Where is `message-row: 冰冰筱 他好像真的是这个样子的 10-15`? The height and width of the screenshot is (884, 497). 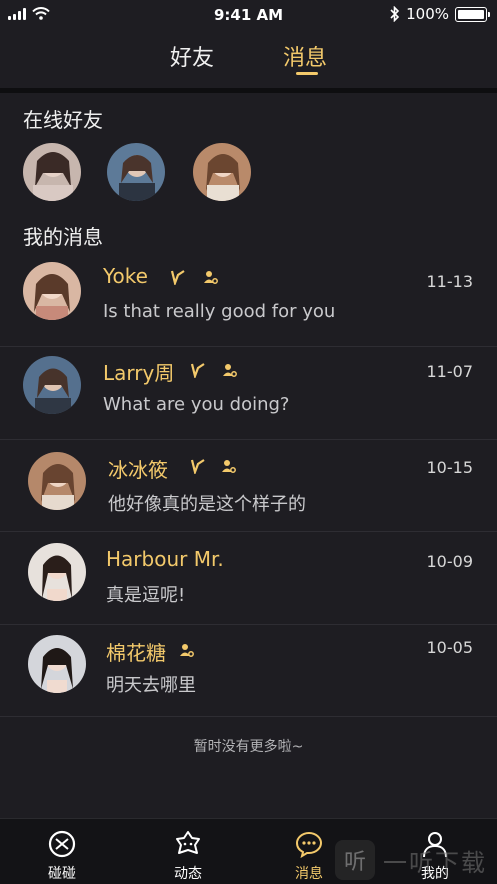 message-row: 冰冰筱 他好像真的是这个样子的 10-15 is located at coordinates (248, 486).